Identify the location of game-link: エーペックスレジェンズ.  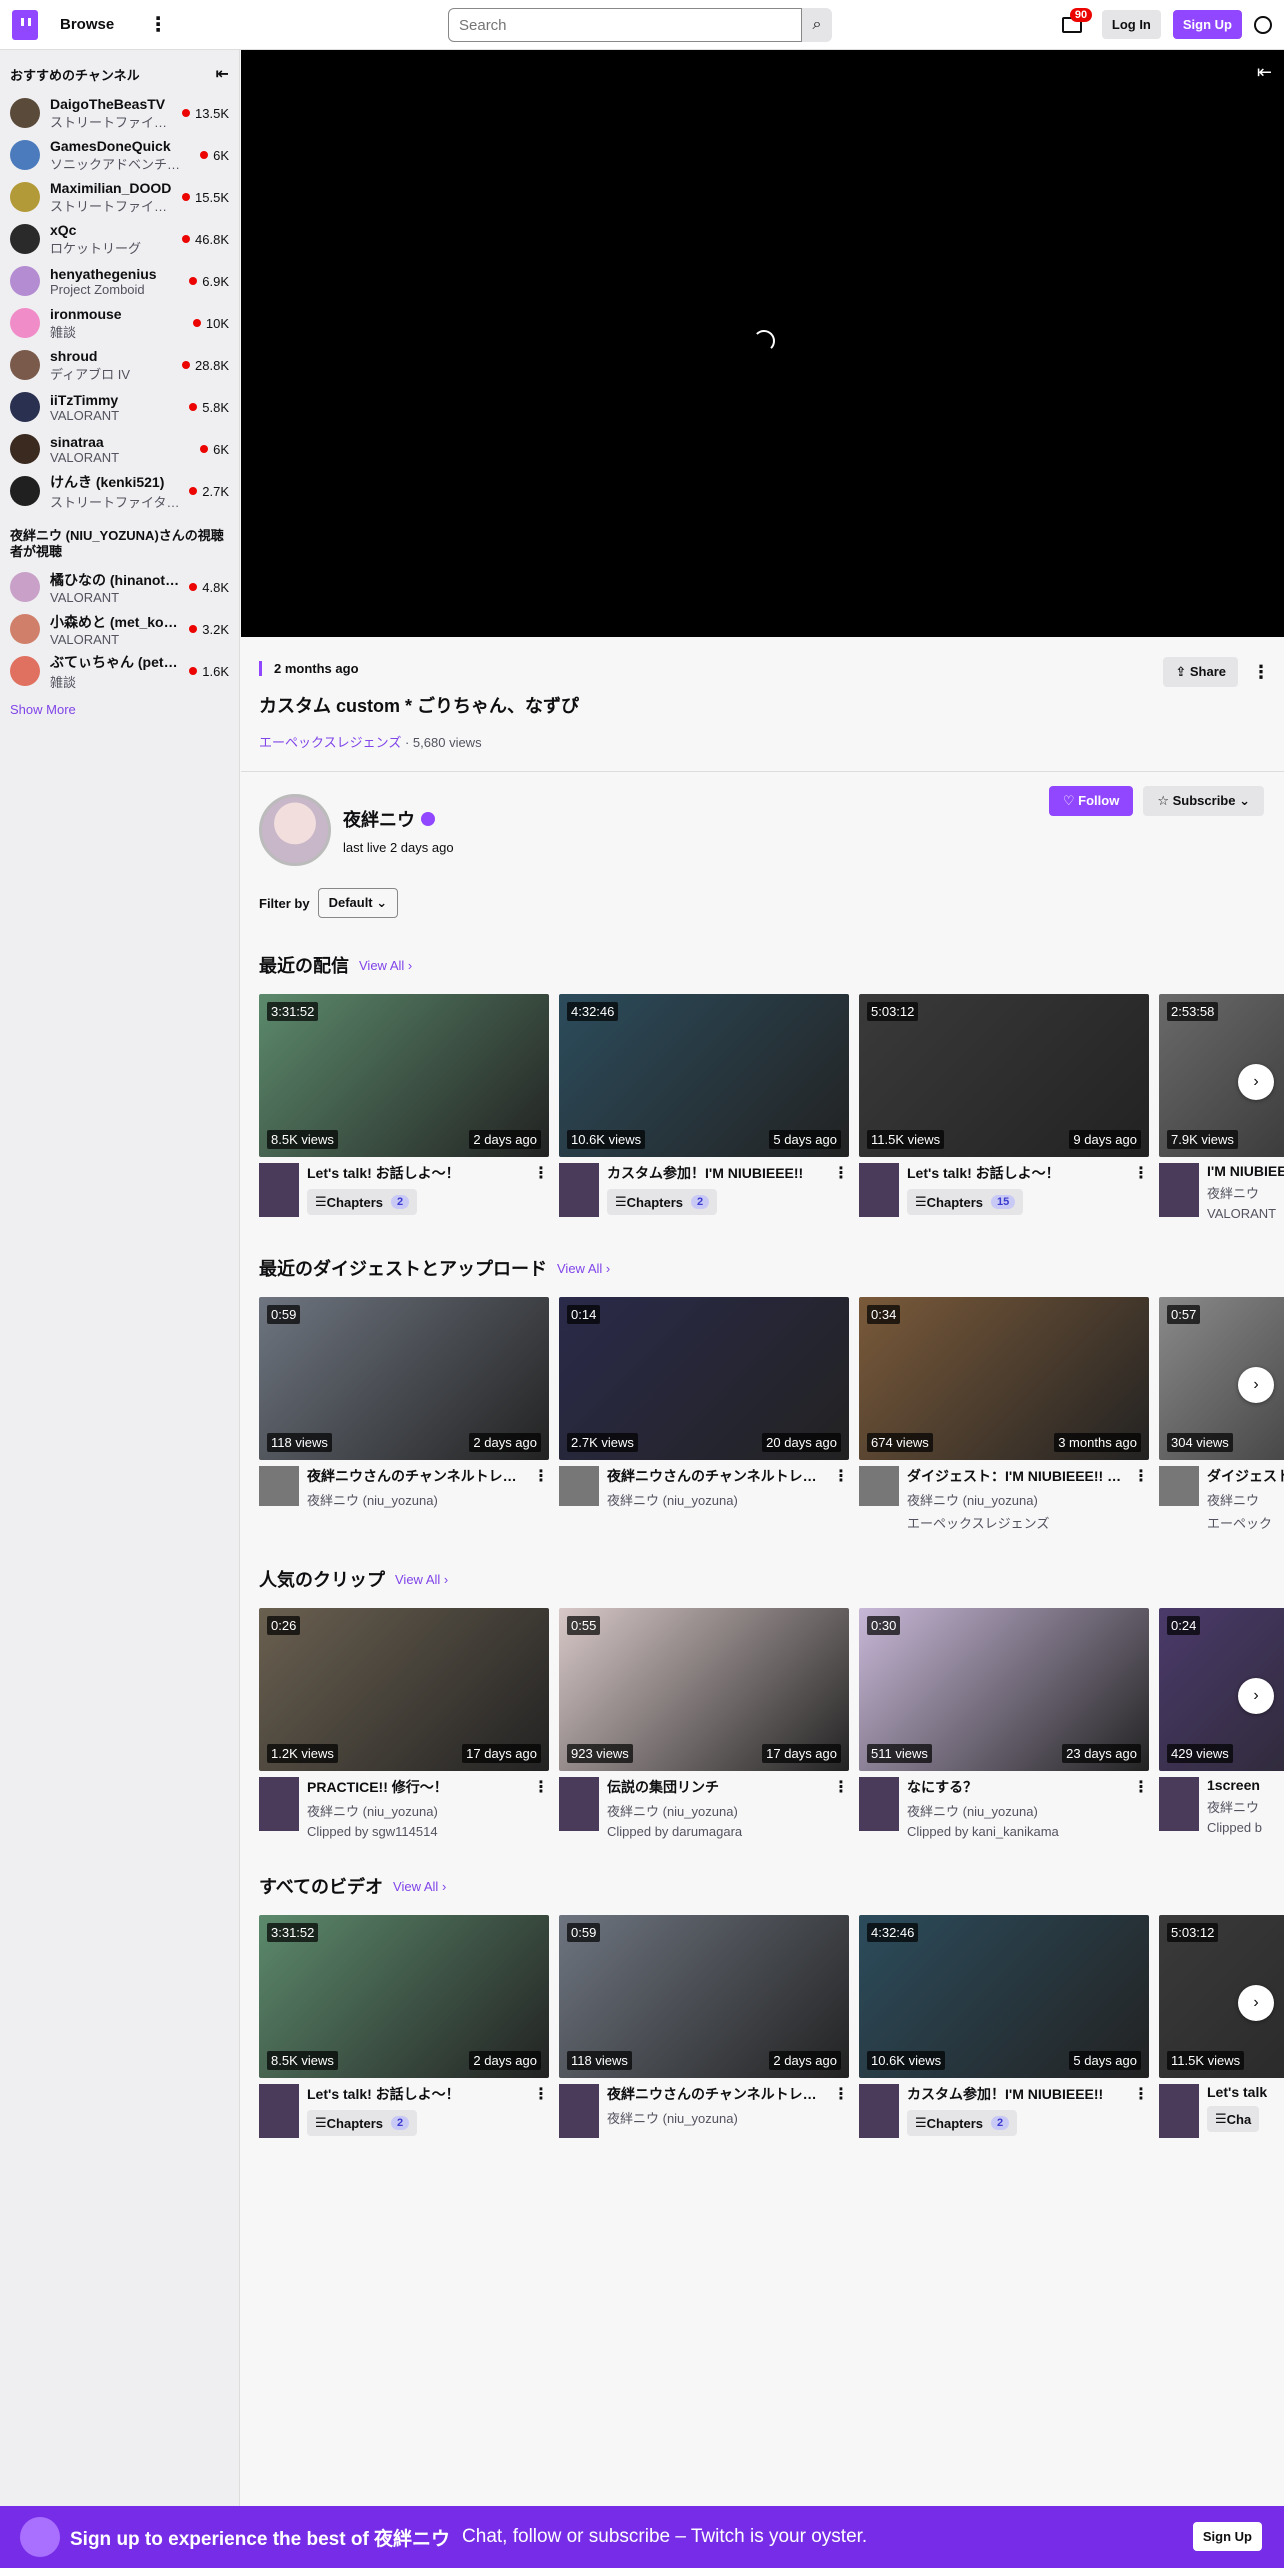
(330, 742).